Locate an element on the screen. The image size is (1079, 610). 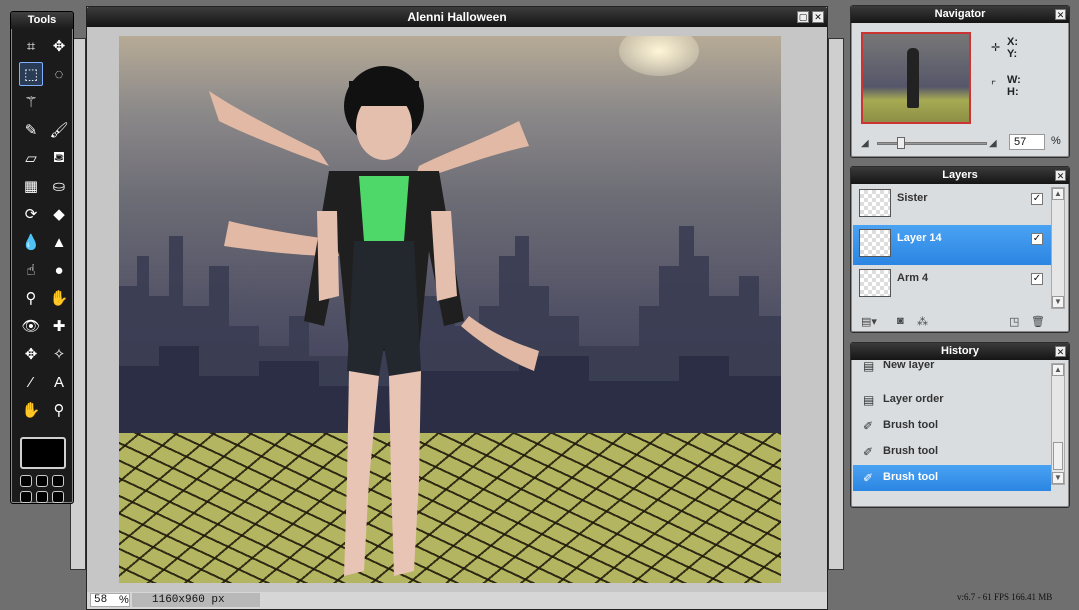
smudge-tool-icon: ☝ is located at coordinates (31, 270).